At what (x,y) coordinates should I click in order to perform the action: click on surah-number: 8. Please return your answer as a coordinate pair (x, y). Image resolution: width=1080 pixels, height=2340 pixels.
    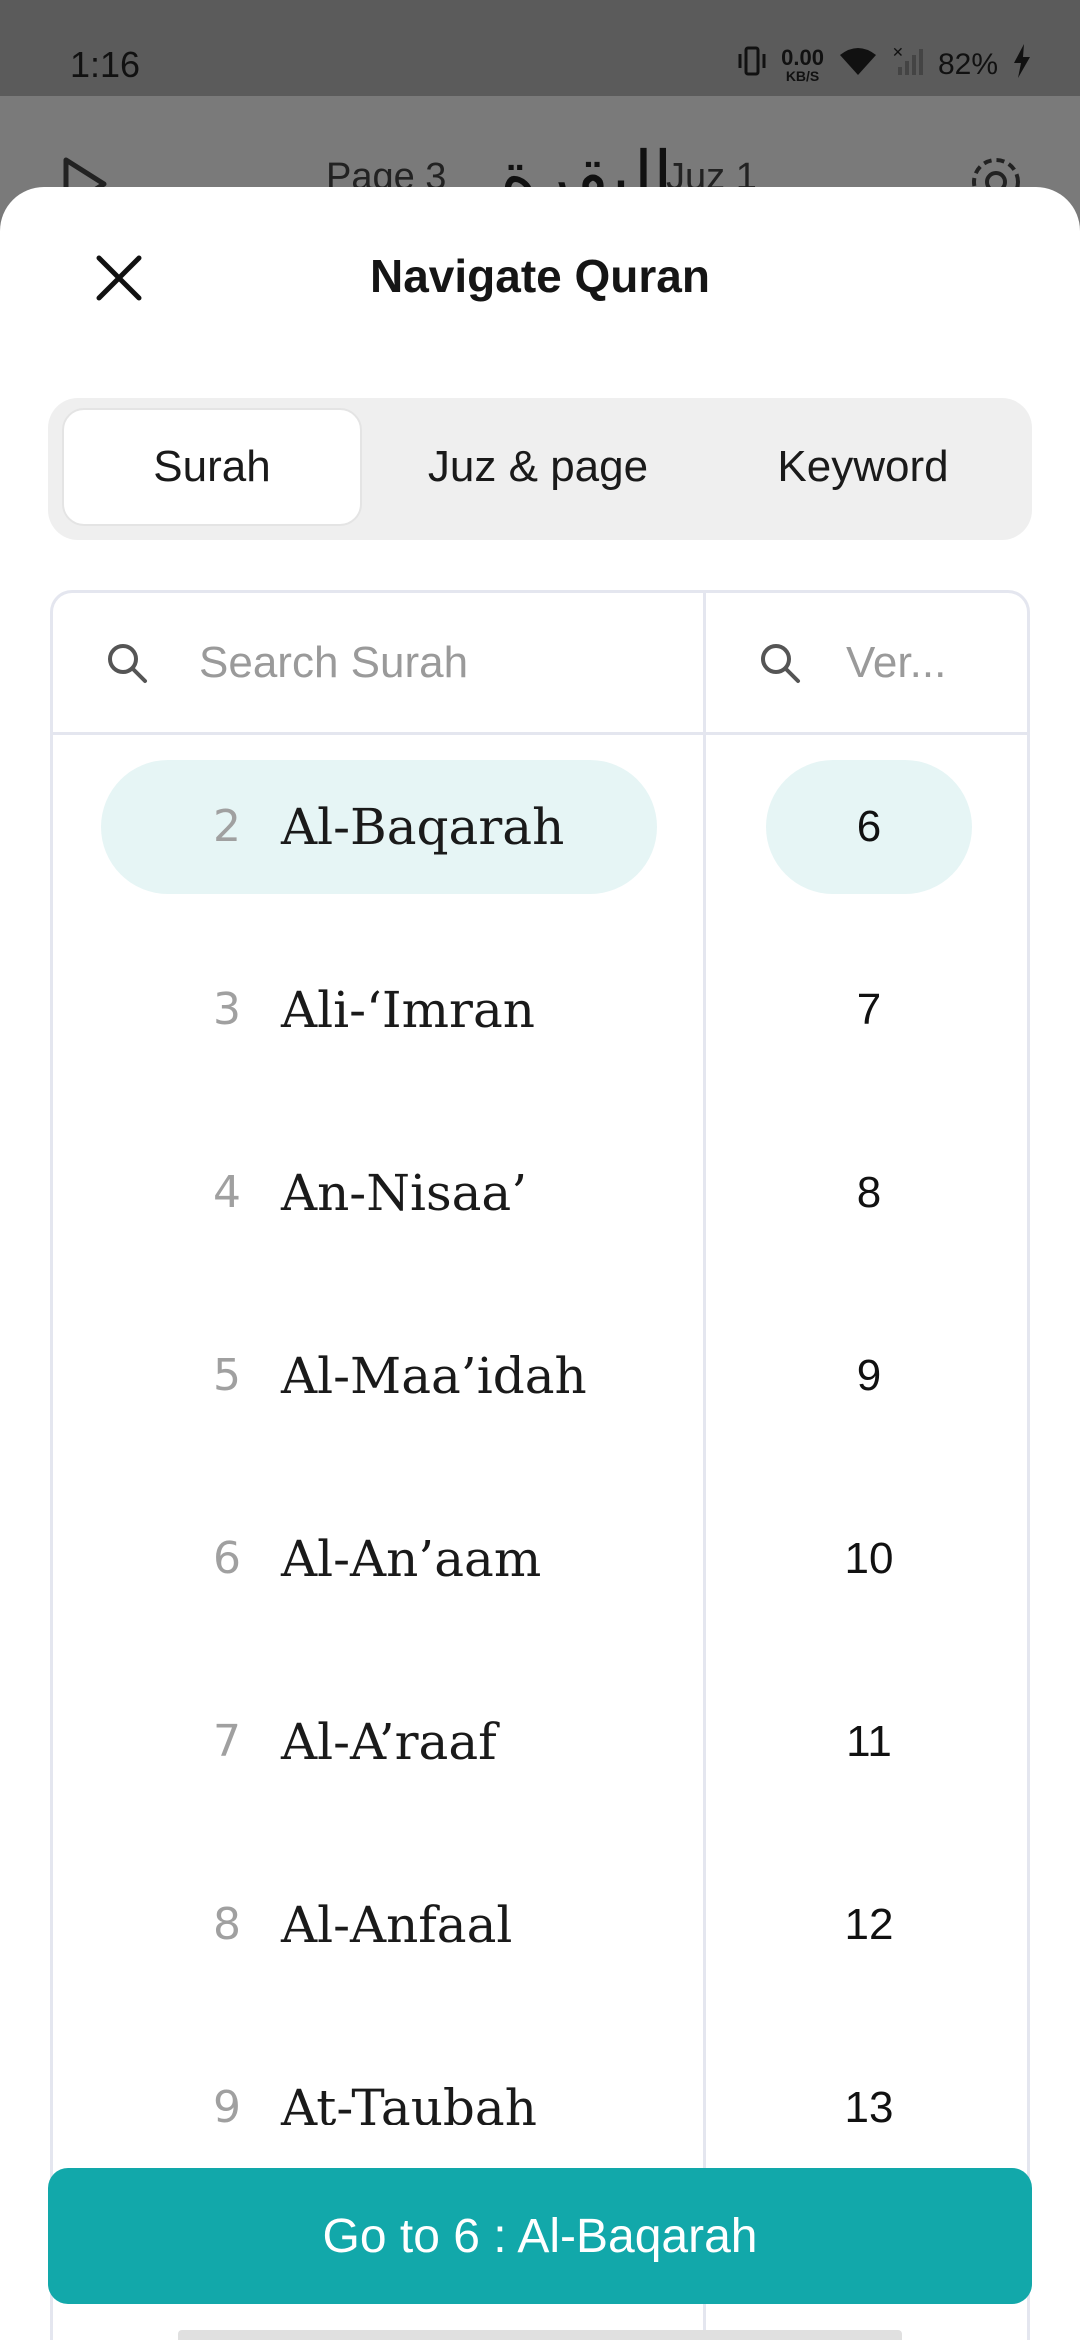
    Looking at the image, I should click on (227, 1924).